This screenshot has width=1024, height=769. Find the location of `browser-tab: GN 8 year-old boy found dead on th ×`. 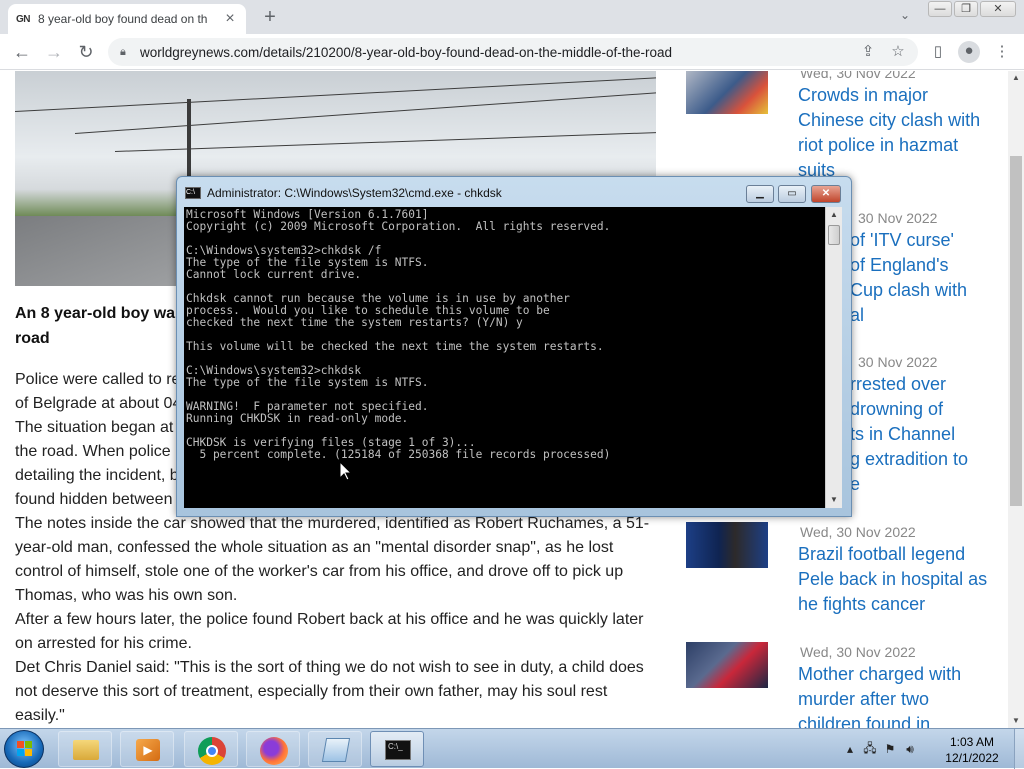

browser-tab: GN 8 year-old boy found dead on th × is located at coordinates (127, 19).